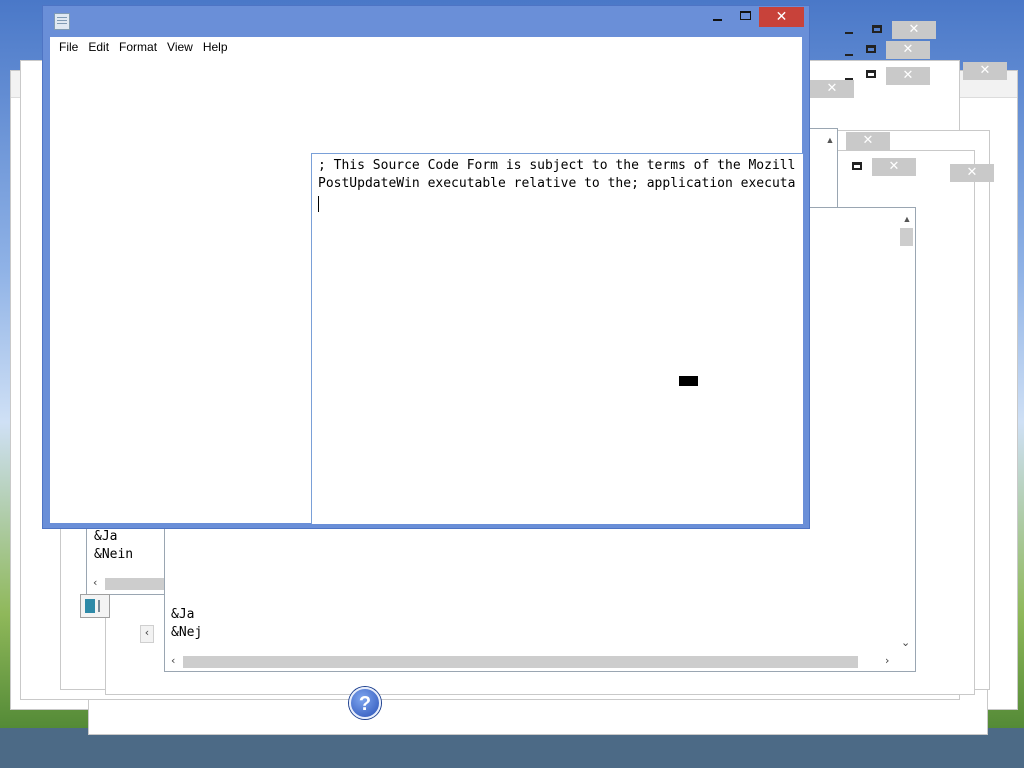 This screenshot has width=1024, height=768. Describe the element at coordinates (98, 47) in the screenshot. I see `menu-edit: Edit` at that location.